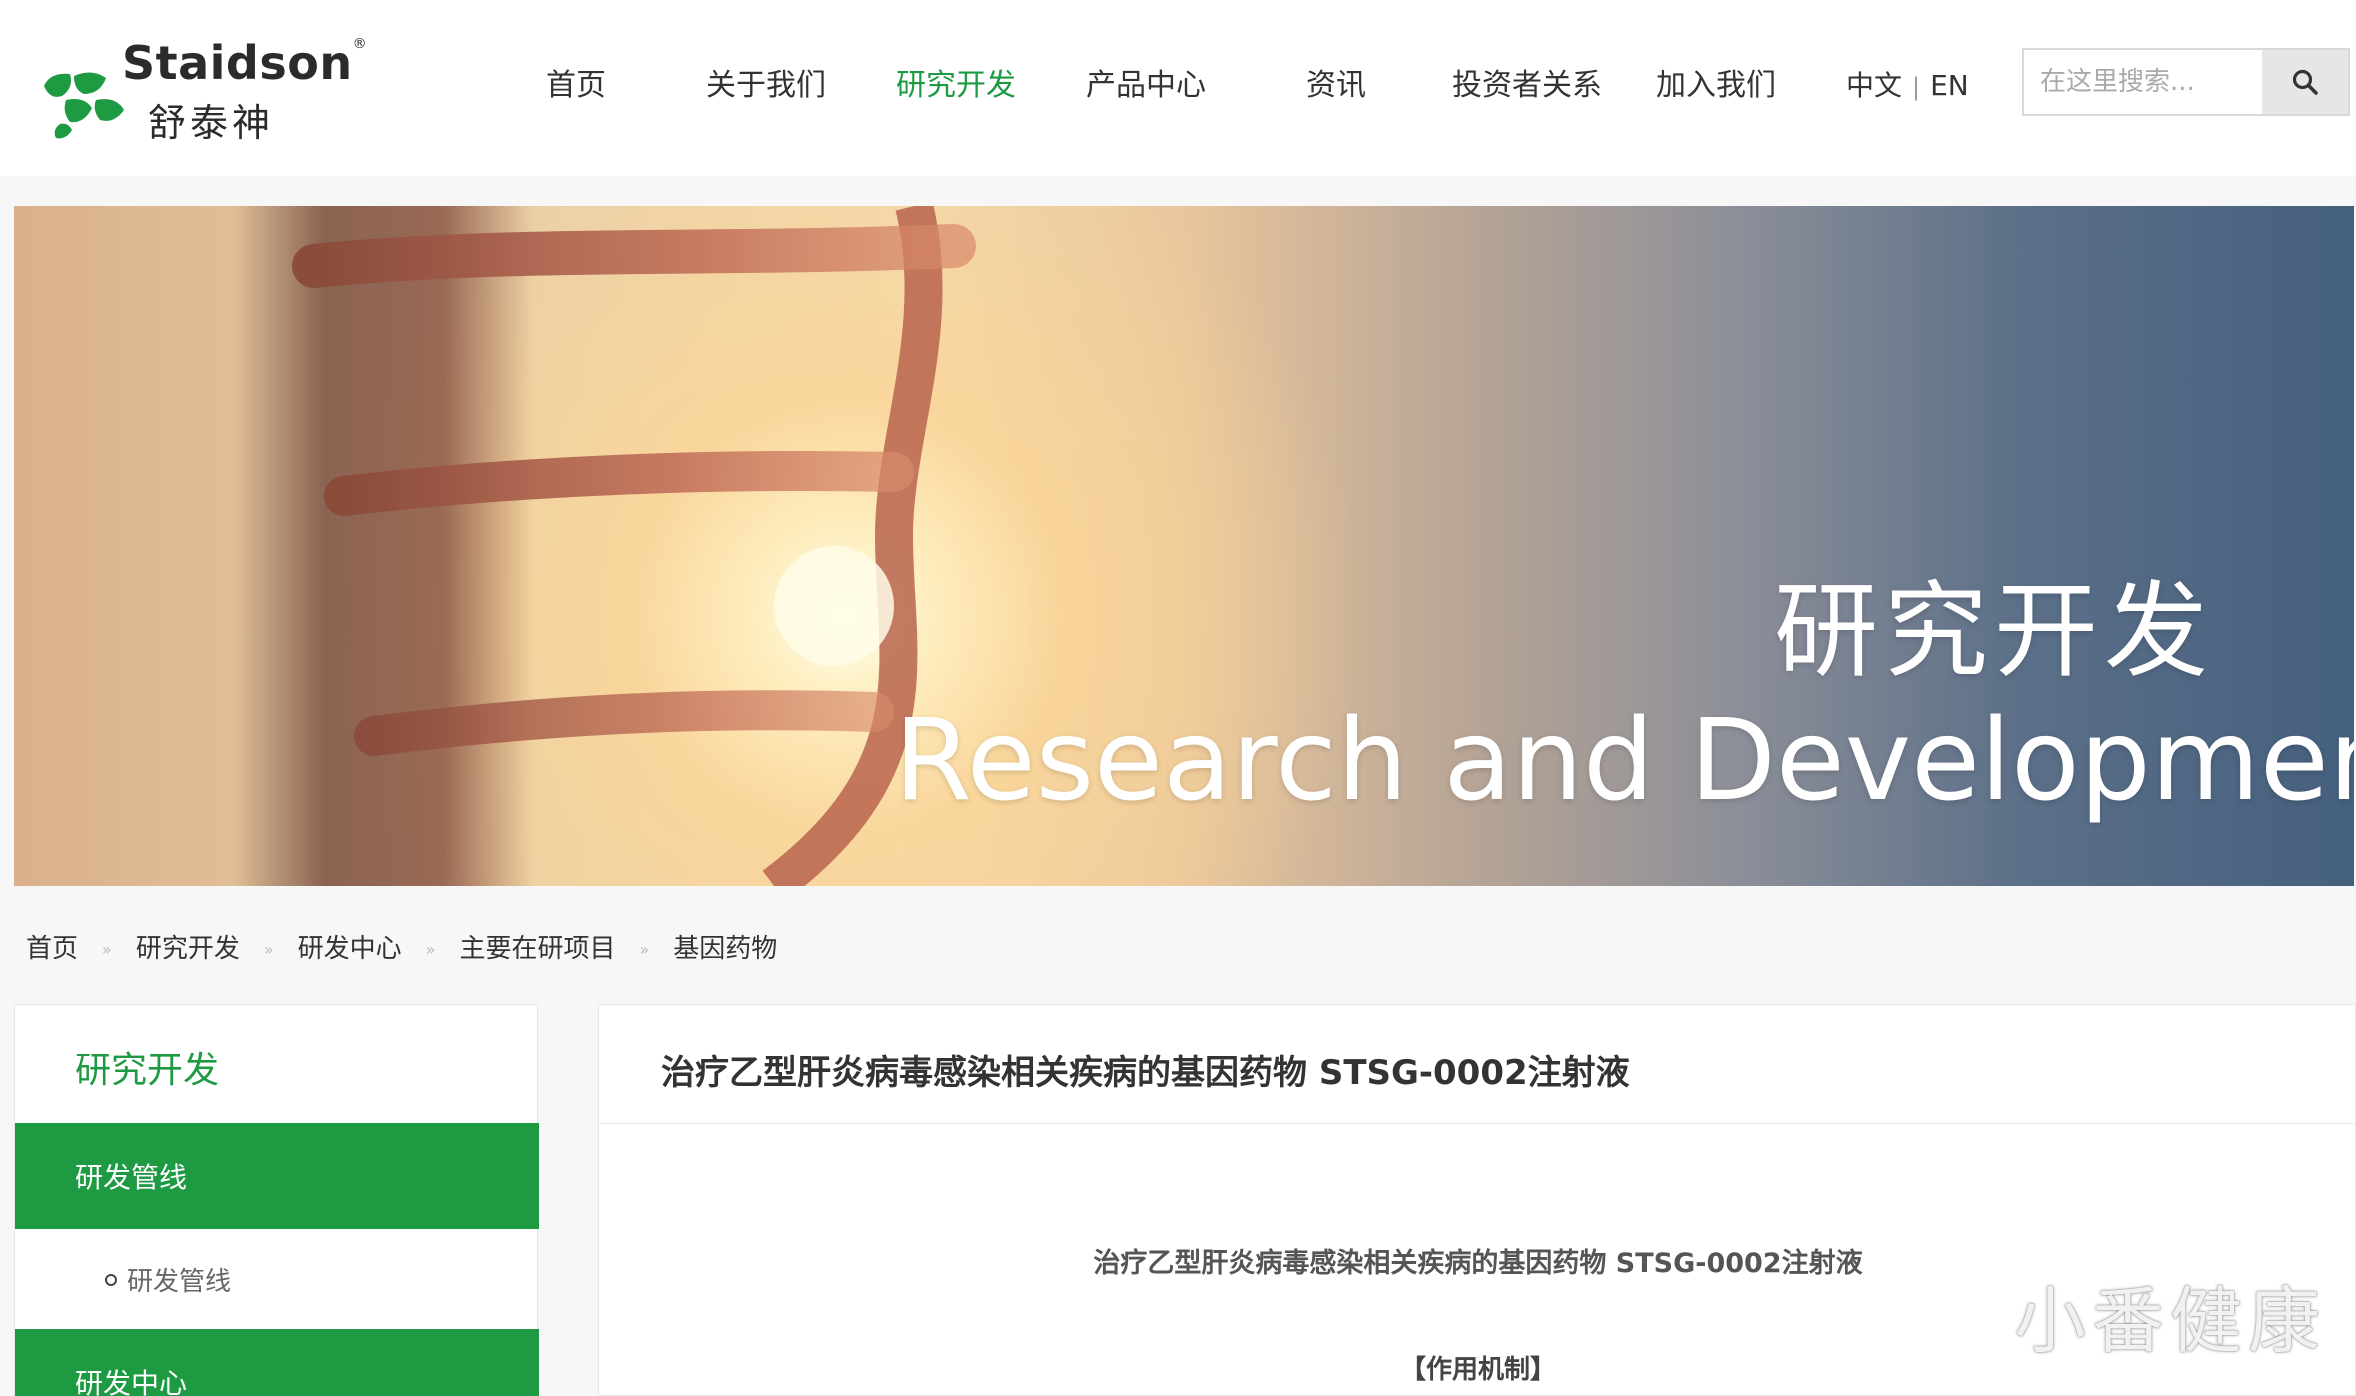 This screenshot has width=2356, height=1396. I want to click on sidebar-title: 研究开发, so click(147, 1070).